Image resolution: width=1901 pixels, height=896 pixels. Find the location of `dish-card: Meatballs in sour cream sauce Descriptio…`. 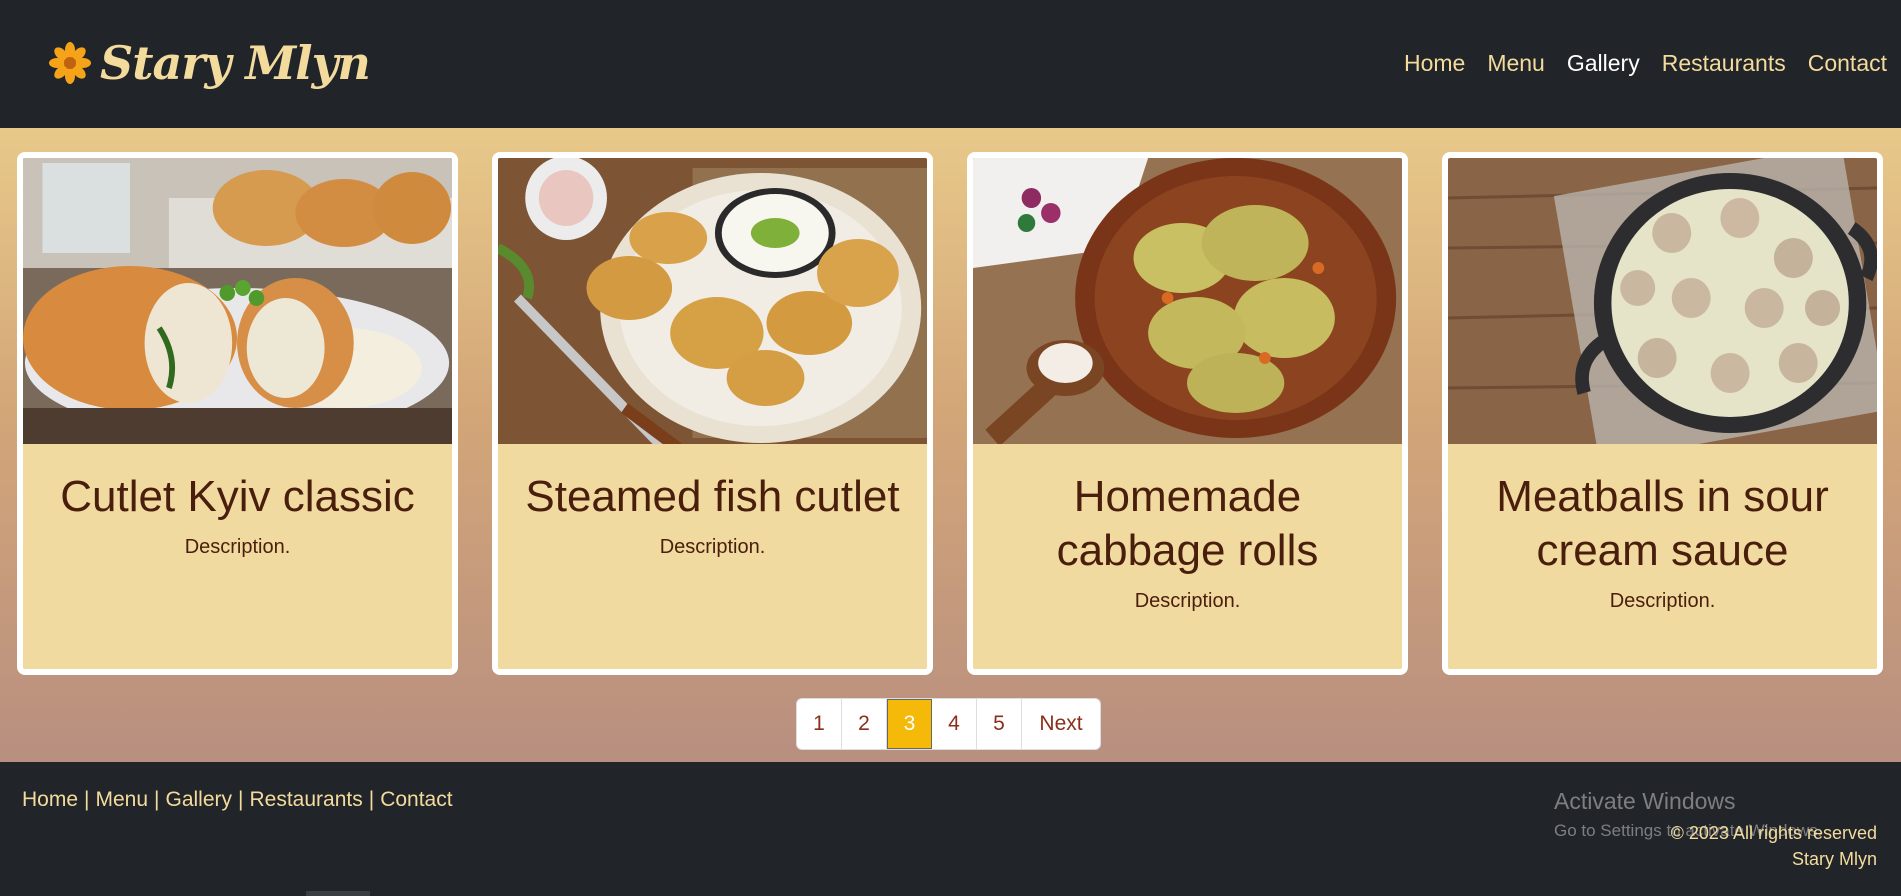

dish-card: Meatballs in sour cream sauce Descriptio… is located at coordinates (1662, 413).